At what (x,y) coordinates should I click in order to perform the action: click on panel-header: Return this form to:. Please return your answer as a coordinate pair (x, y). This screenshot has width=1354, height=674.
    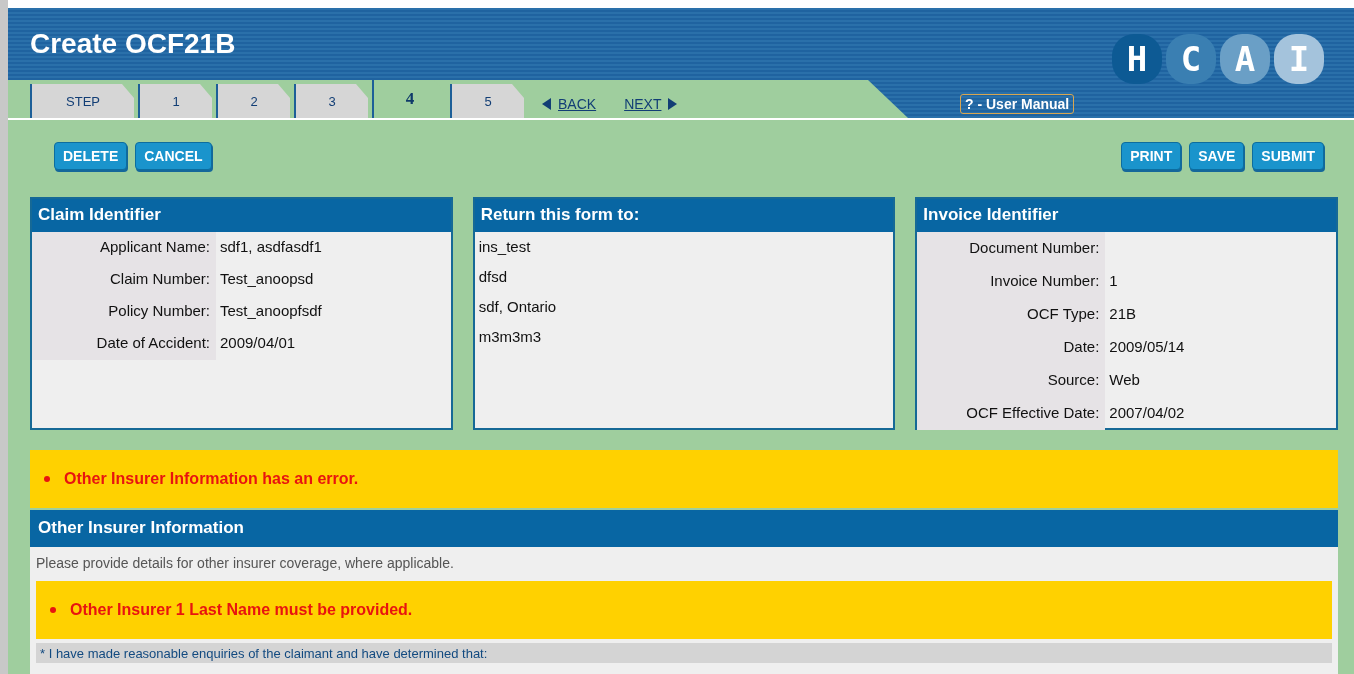
    Looking at the image, I should click on (684, 215).